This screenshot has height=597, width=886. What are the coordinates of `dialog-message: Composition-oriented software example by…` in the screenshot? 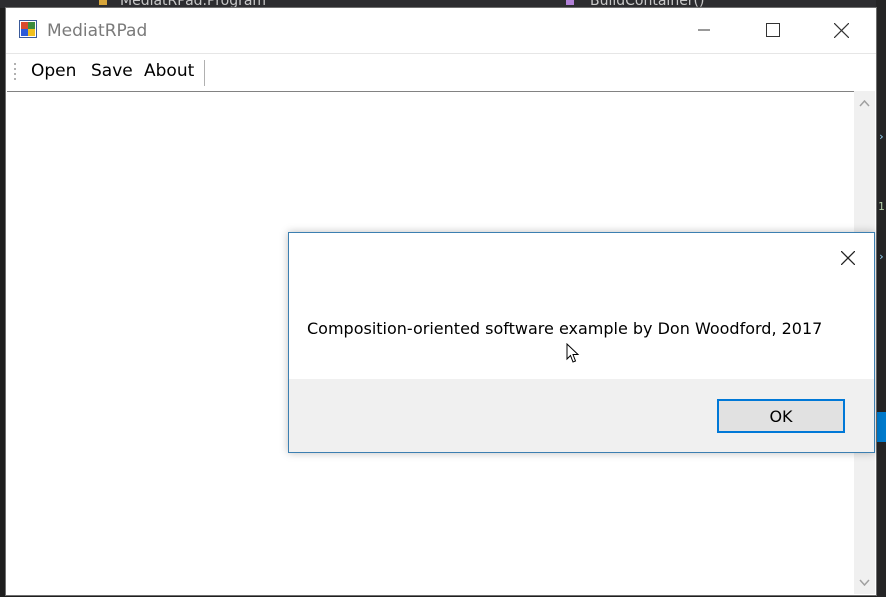 It's located at (565, 328).